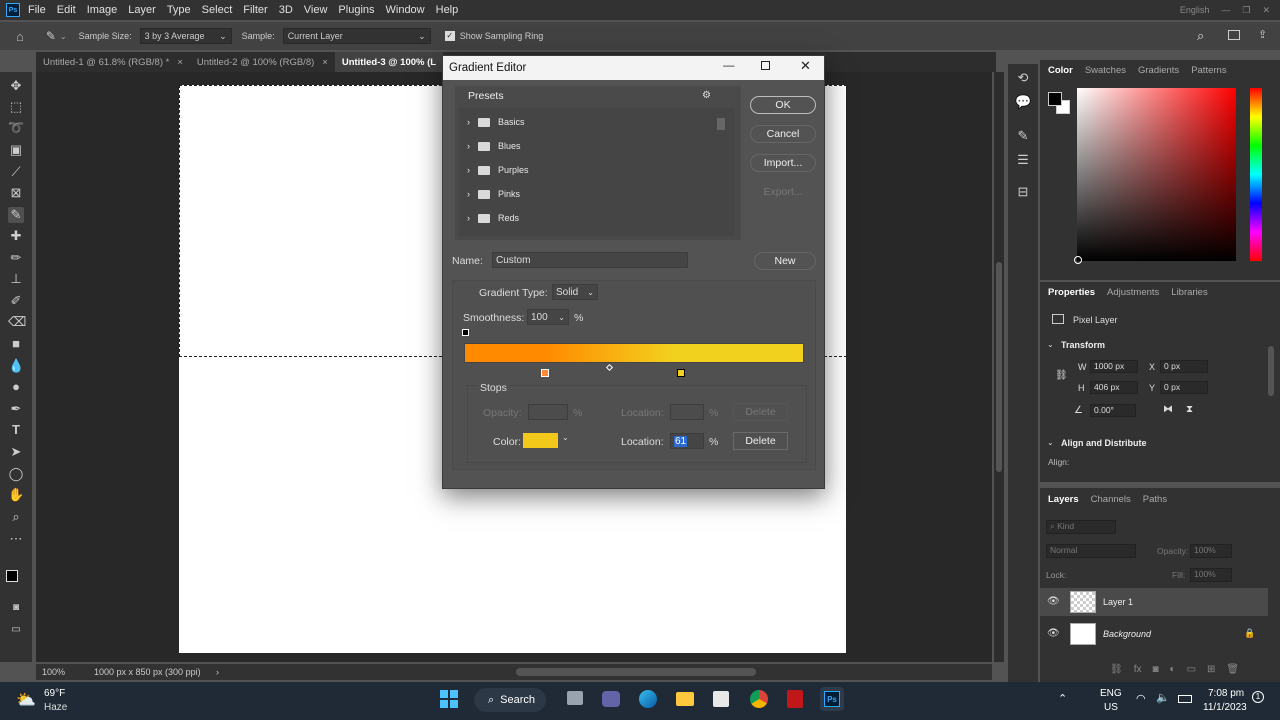  What do you see at coordinates (1071, 292) in the screenshot?
I see `tab-properties: Properties` at bounding box center [1071, 292].